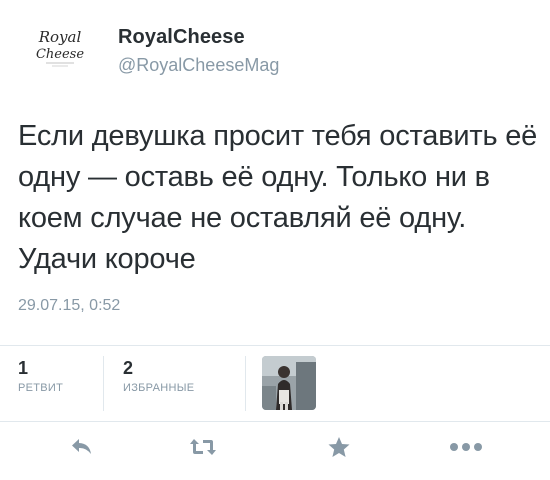 The image size is (550, 480). I want to click on retweet-button, so click(203, 447).